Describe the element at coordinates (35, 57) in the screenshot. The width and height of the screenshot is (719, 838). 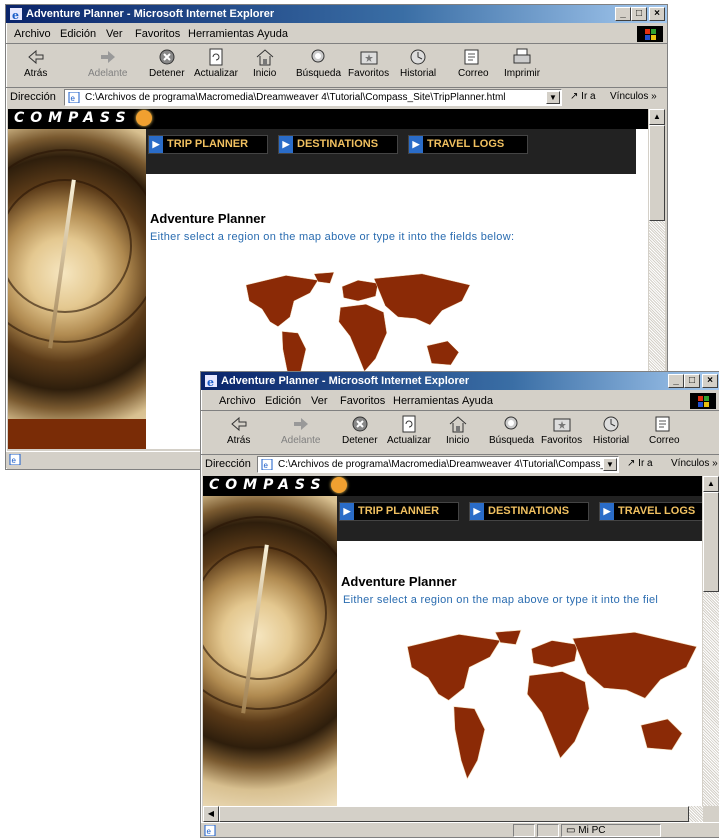
I see `back-arrow-icon` at that location.